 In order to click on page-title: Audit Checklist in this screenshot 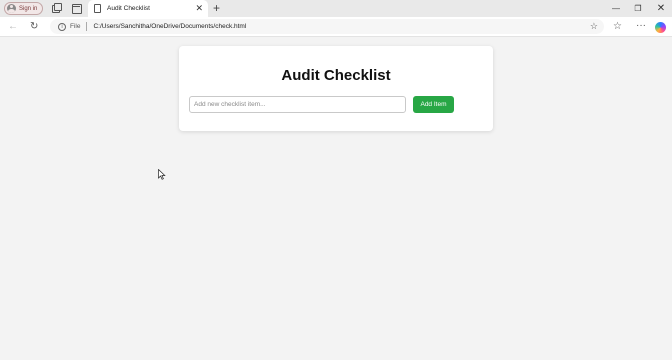, I will do `click(336, 75)`.